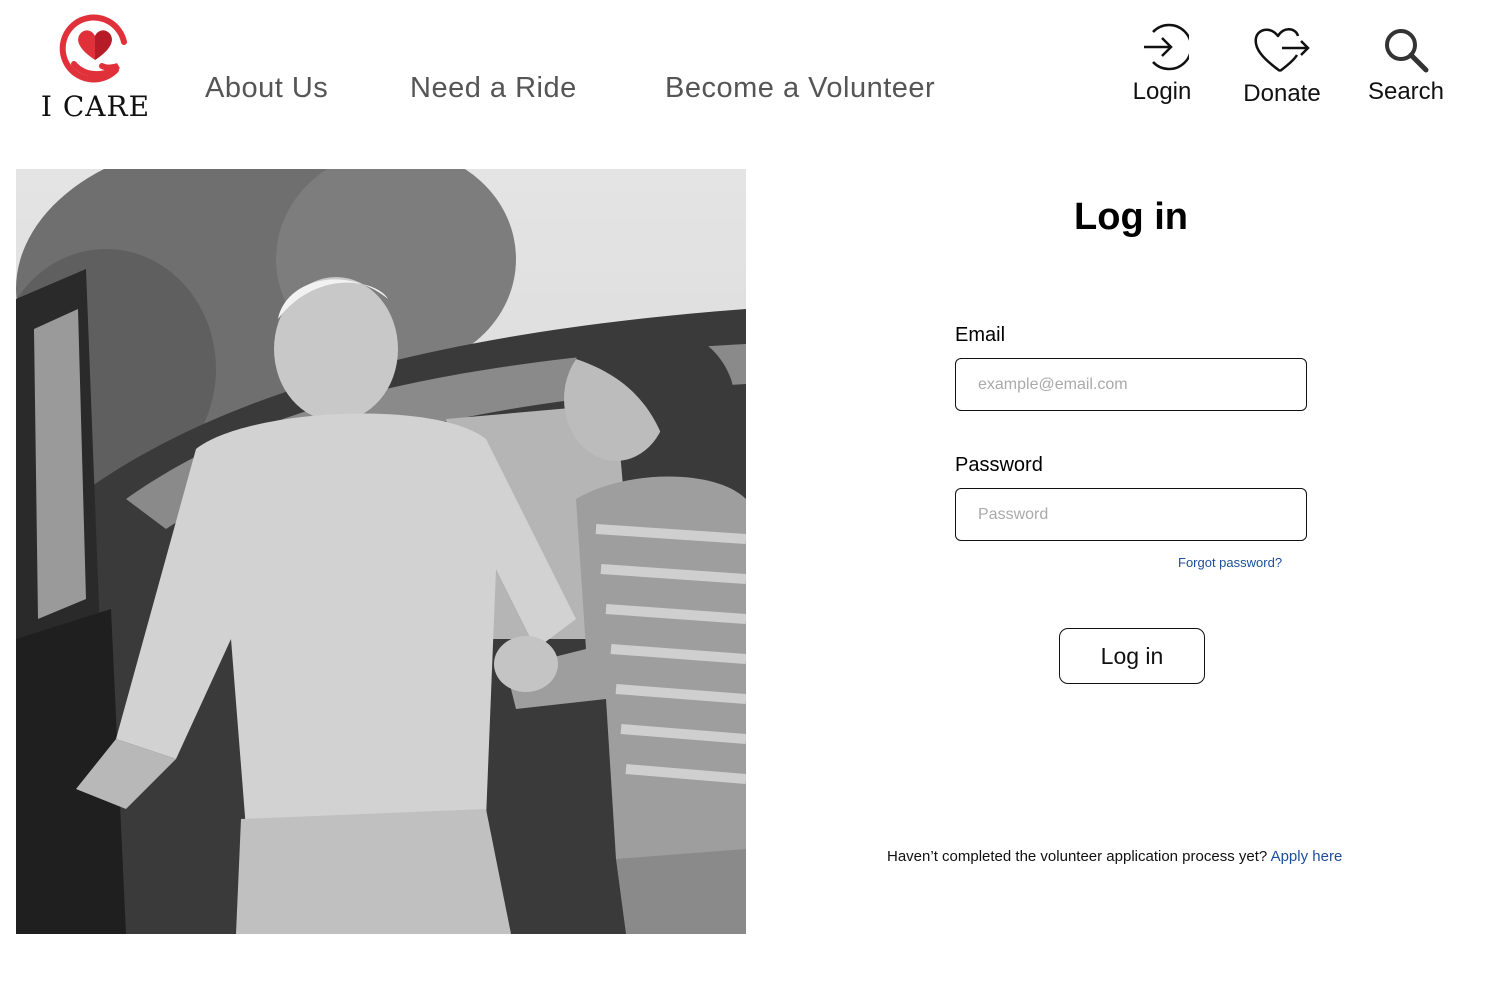 The width and height of the screenshot is (1512, 982). Describe the element at coordinates (1406, 91) in the screenshot. I see `search-label: Search` at that location.